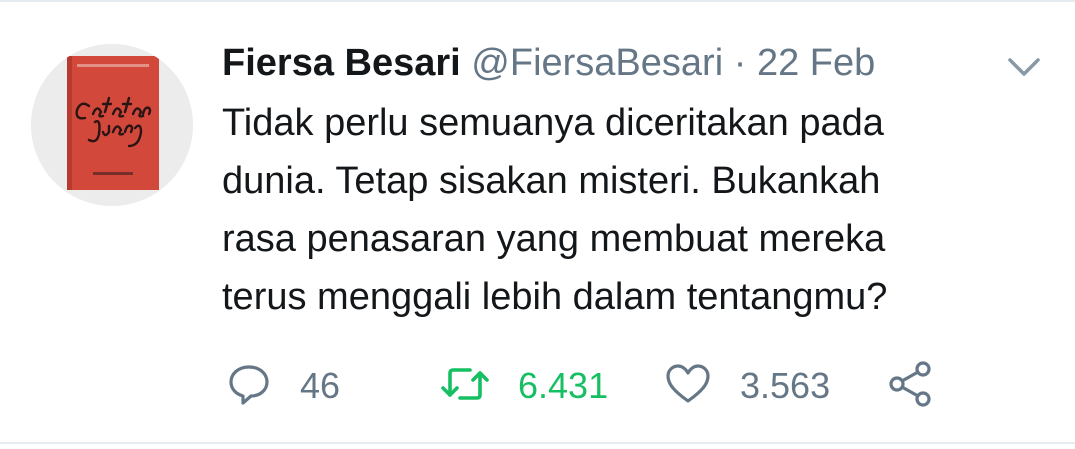  I want to click on retweet-button: 6.431, so click(524, 386).